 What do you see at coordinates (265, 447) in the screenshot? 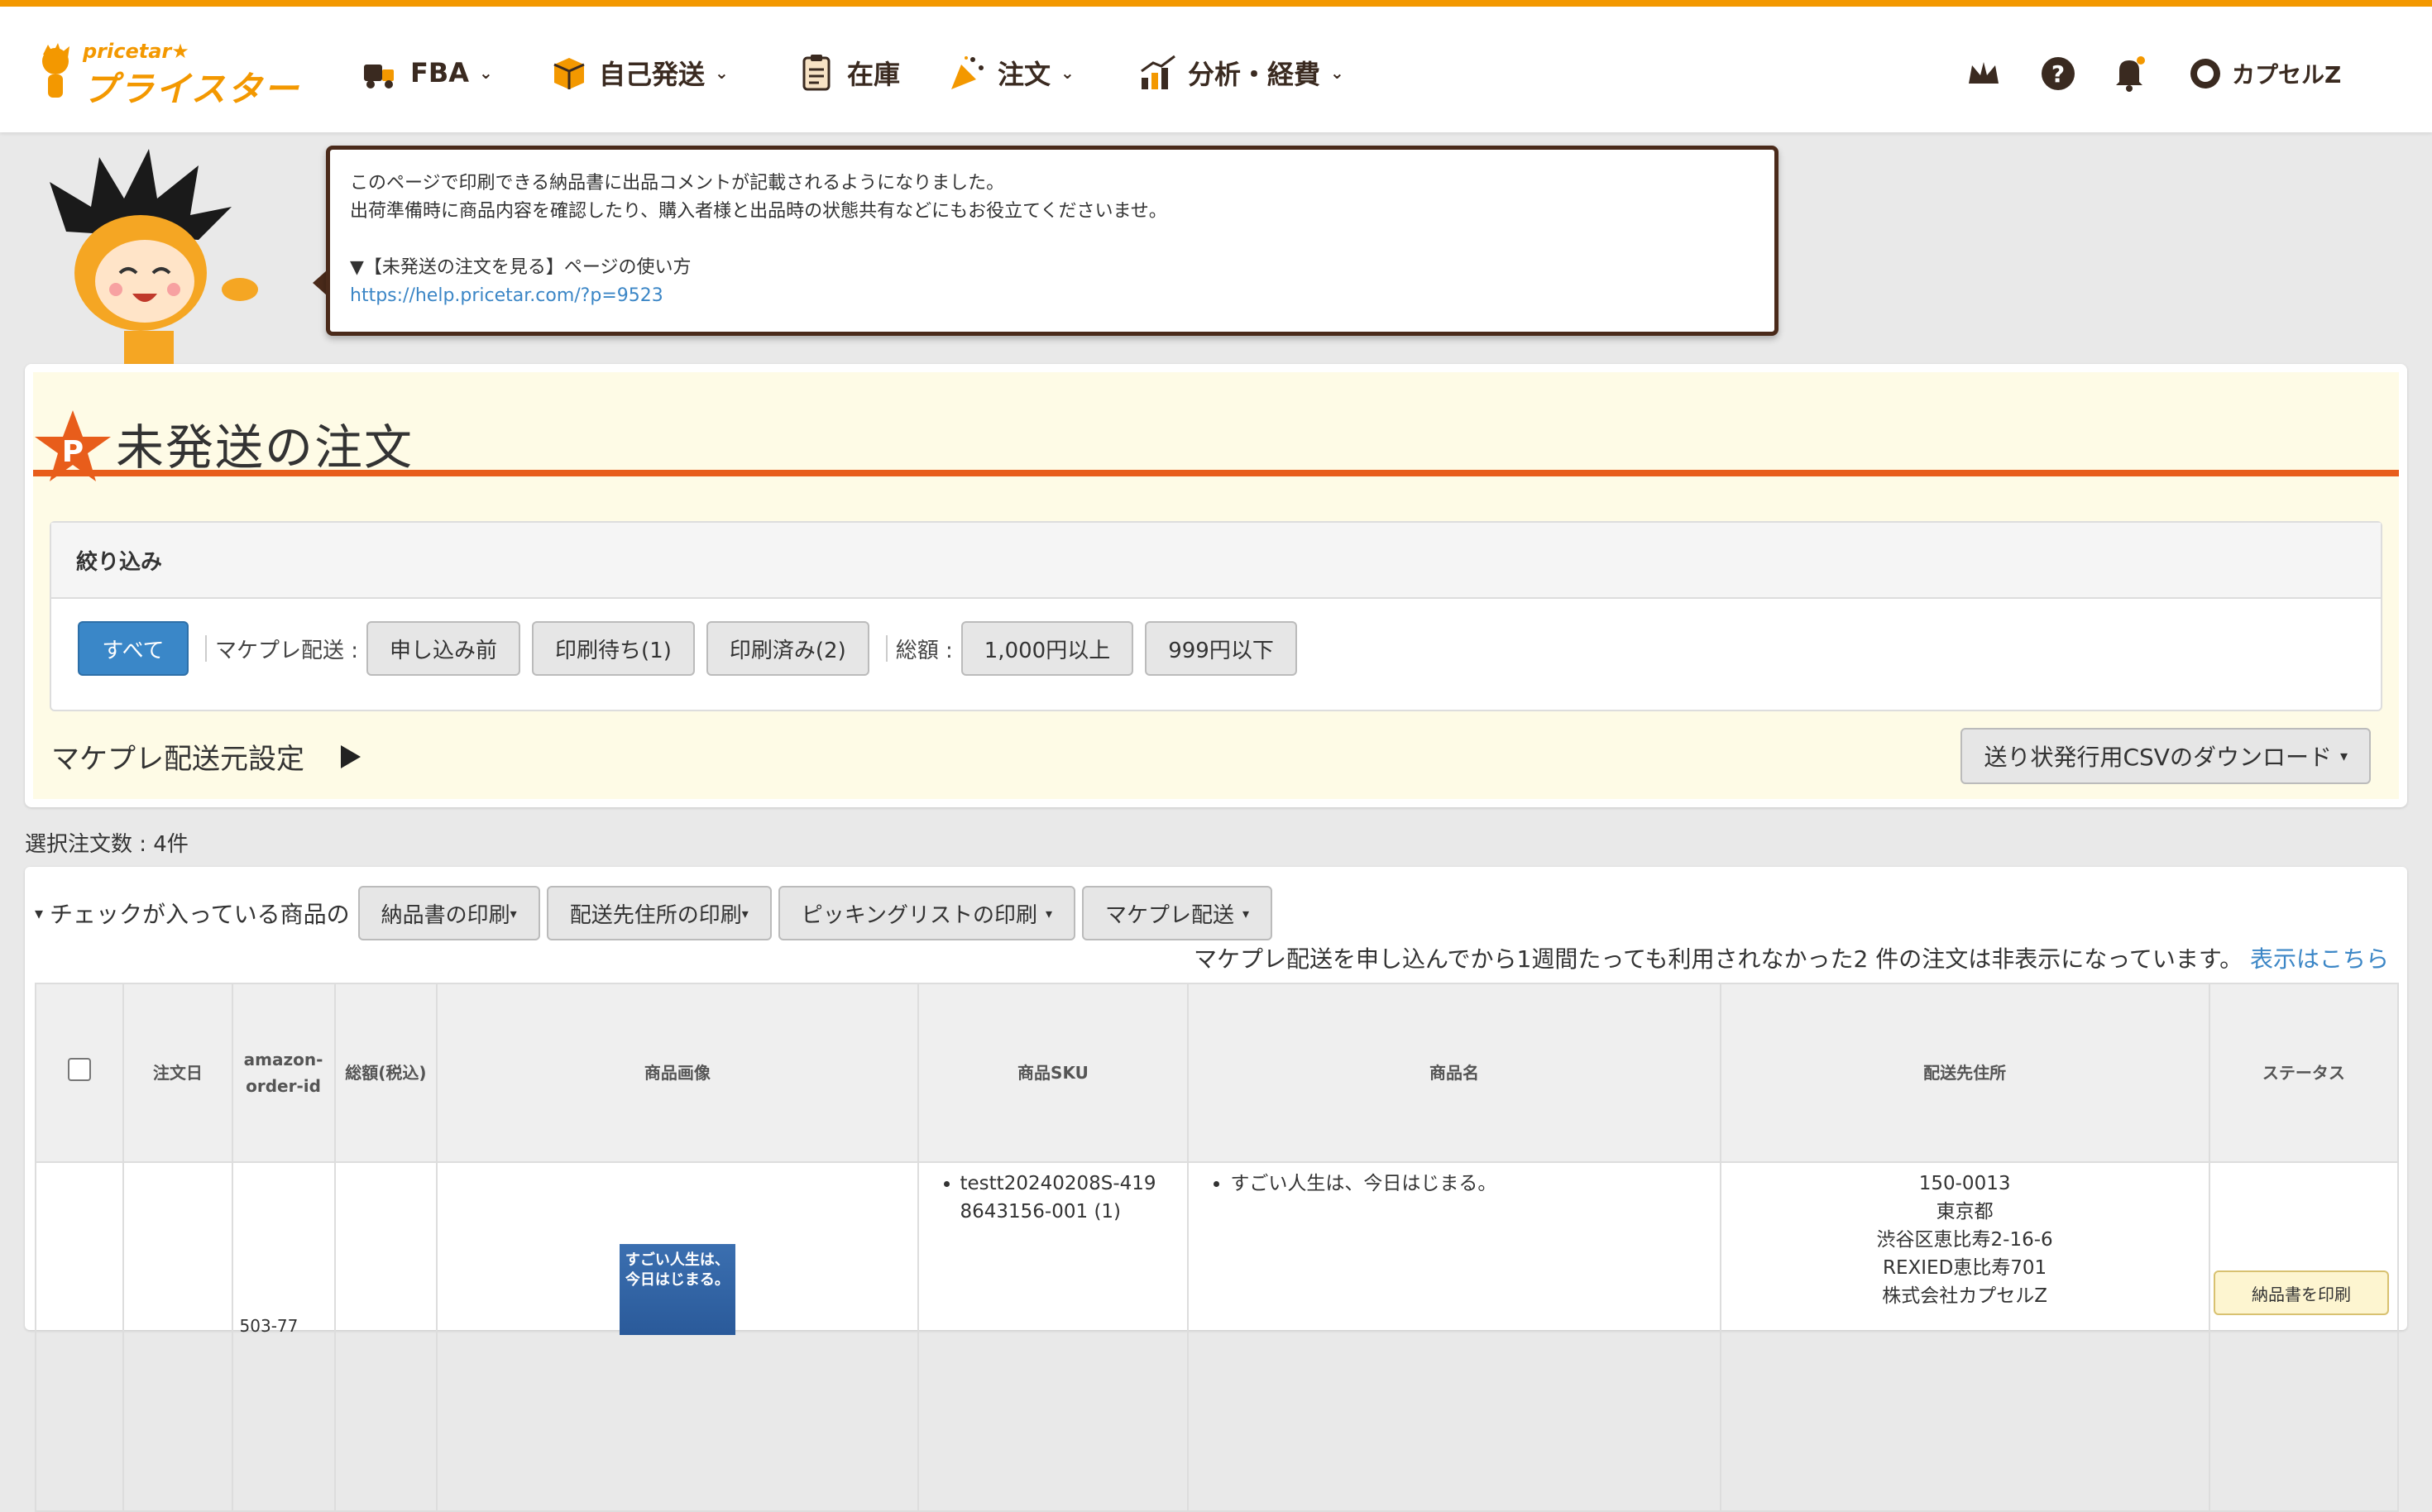
I see `page-title: 未発送の注文` at bounding box center [265, 447].